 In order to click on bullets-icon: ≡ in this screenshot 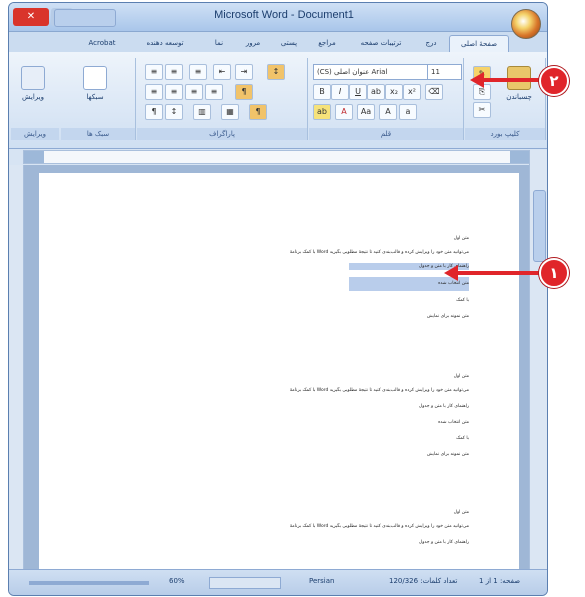, I will do `click(154, 72)`.